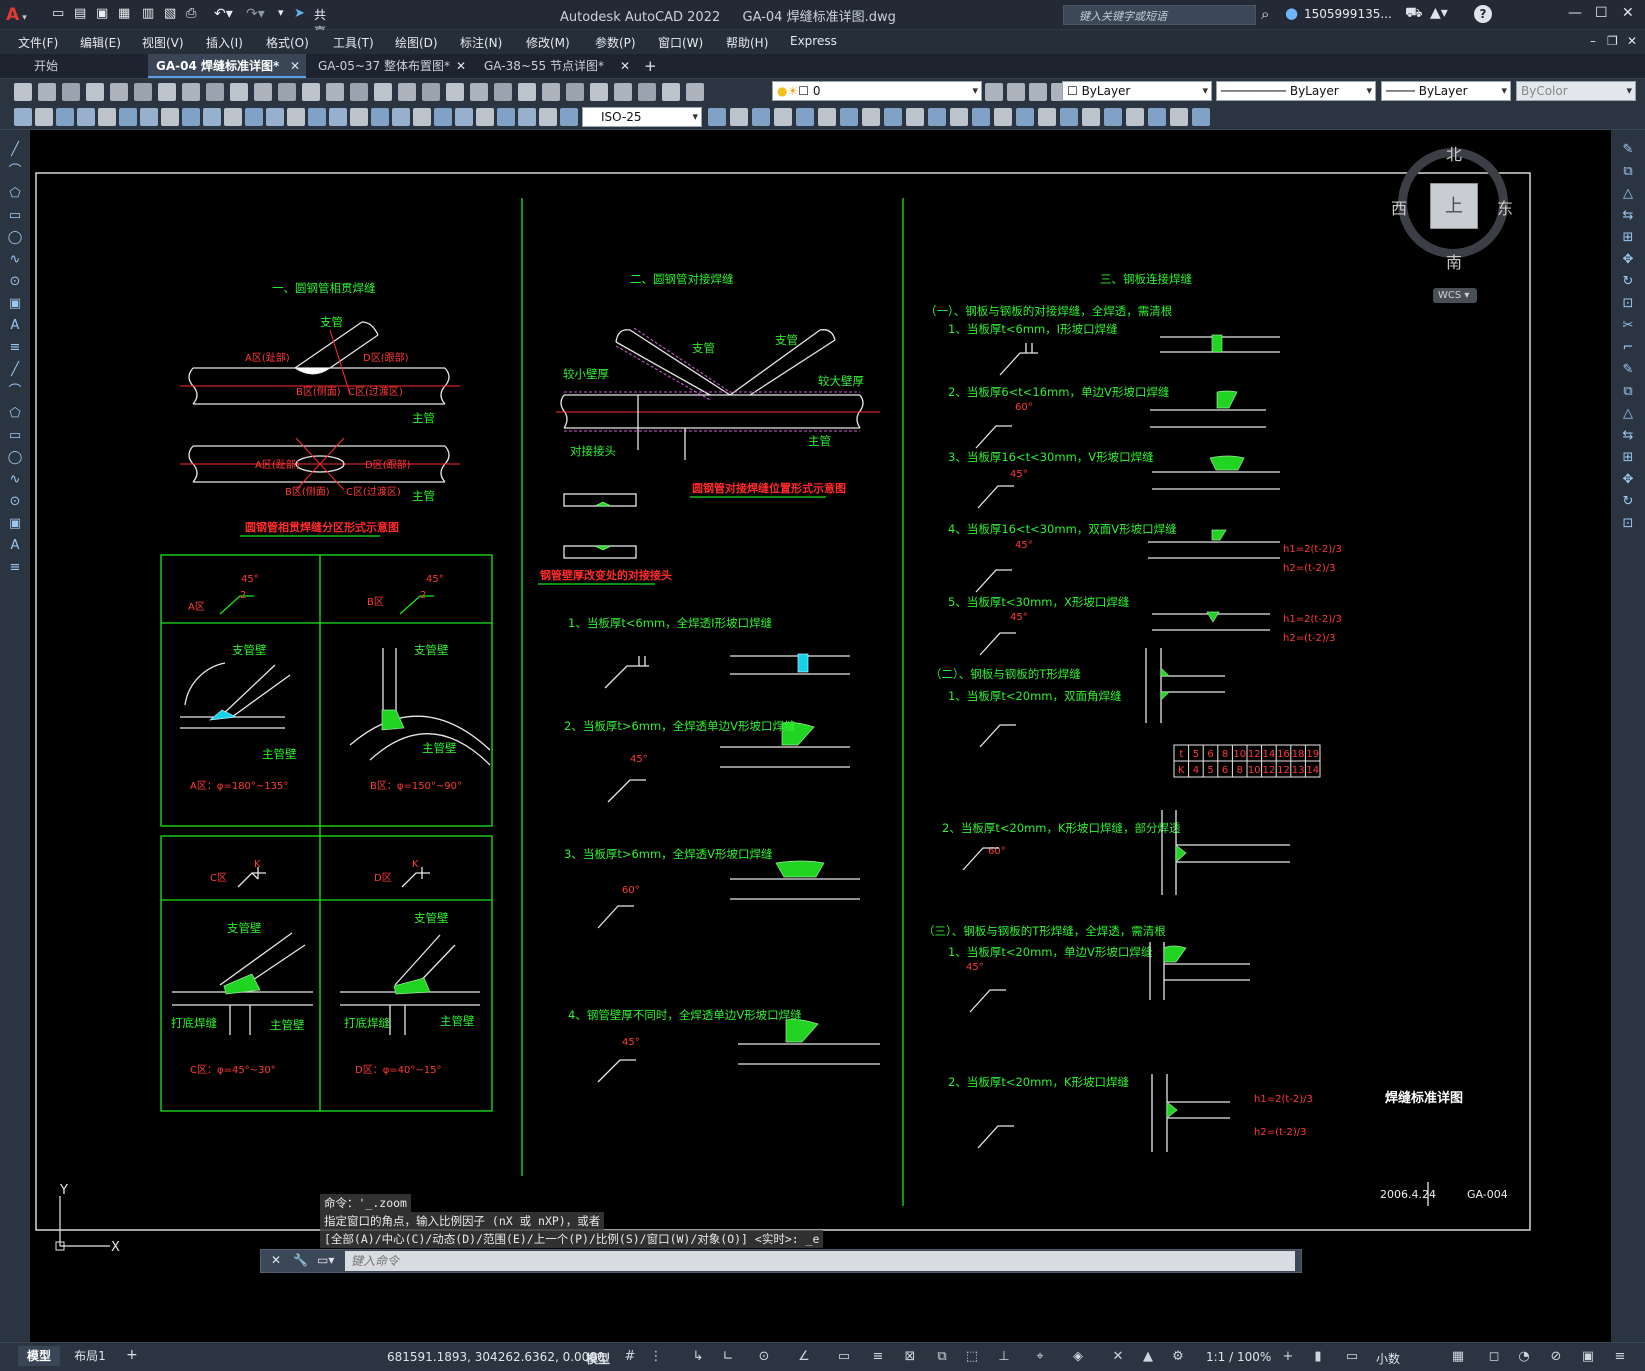 The width and height of the screenshot is (1645, 1371). Describe the element at coordinates (100, 42) in the screenshot. I see `menu-edit: 编辑(E)` at that location.